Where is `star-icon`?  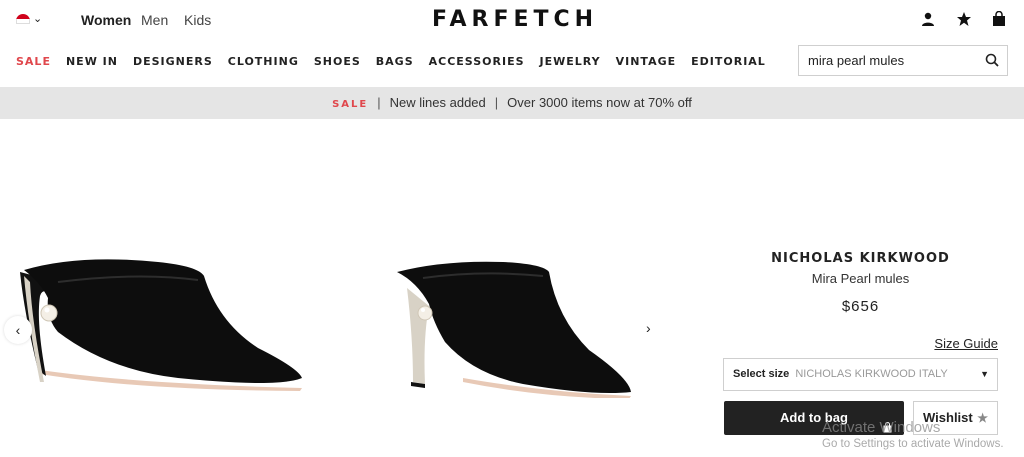
star-icon is located at coordinates (964, 19).